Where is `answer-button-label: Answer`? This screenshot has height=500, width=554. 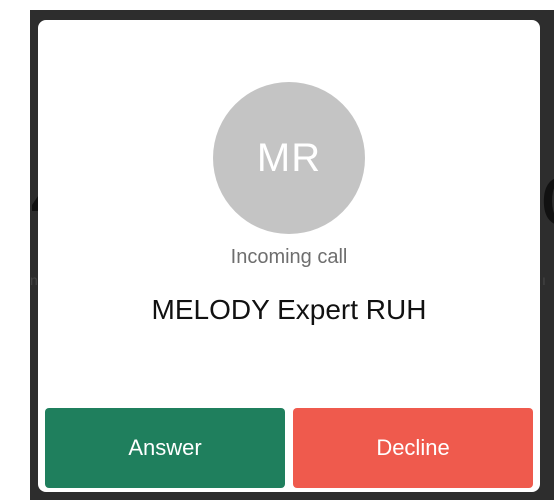 answer-button-label: Answer is located at coordinates (165, 447).